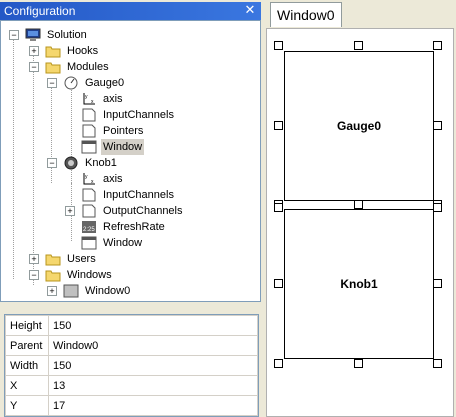 This screenshot has height=417, width=456. What do you see at coordinates (153, 385) in the screenshot?
I see `property-value: 13` at bounding box center [153, 385].